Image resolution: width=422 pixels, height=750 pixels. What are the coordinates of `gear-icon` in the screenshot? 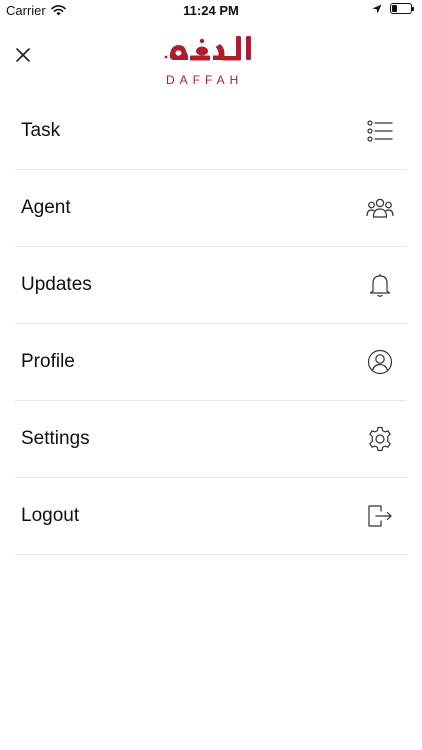 It's located at (380, 439).